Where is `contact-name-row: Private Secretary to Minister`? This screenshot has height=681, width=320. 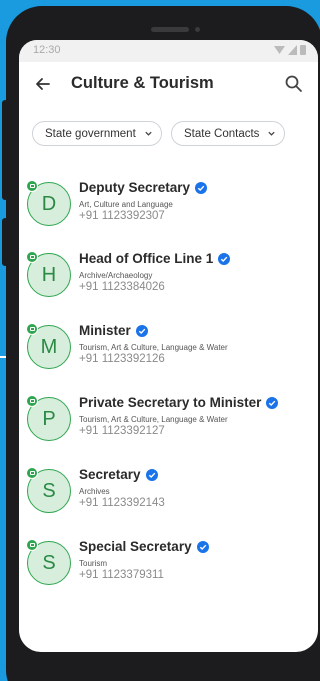
contact-name-row: Private Secretary to Minister is located at coordinates (179, 402).